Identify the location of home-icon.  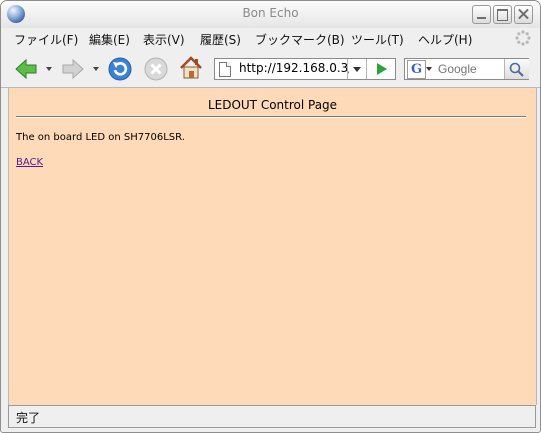
(191, 68).